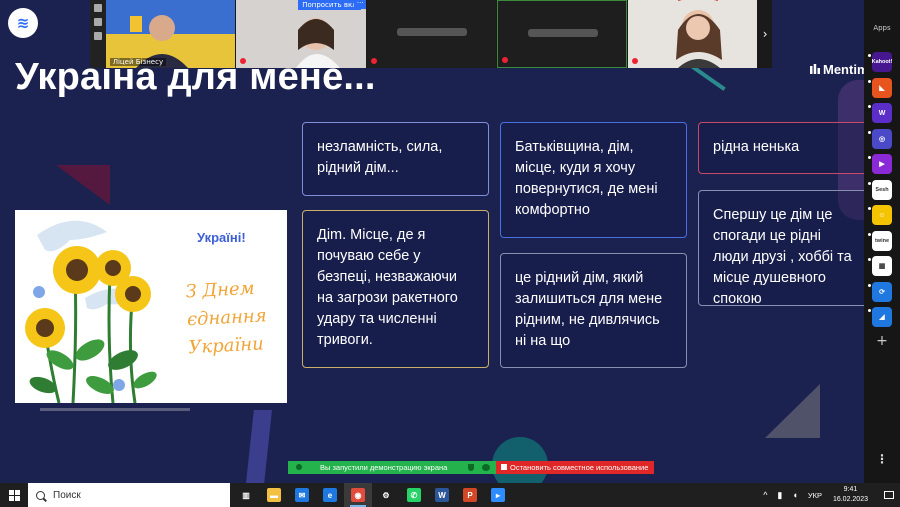  I want to click on participant-name: Ліцей Бізнесу, so click(138, 62).